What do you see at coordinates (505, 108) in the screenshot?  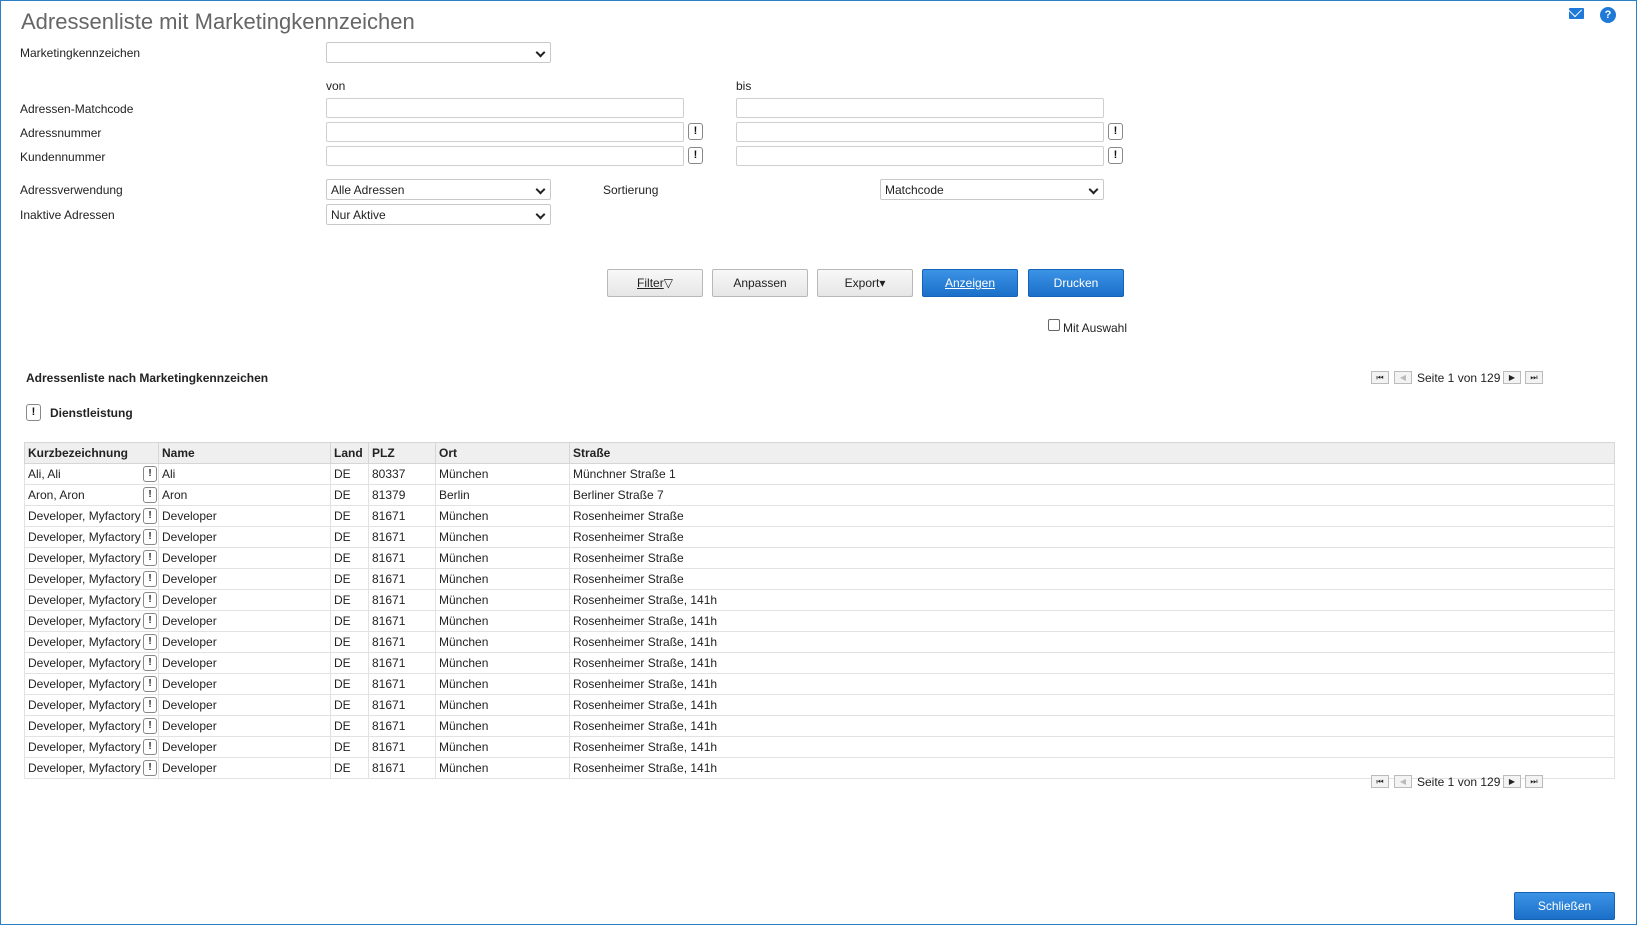 I see `matchcode-from-input` at bounding box center [505, 108].